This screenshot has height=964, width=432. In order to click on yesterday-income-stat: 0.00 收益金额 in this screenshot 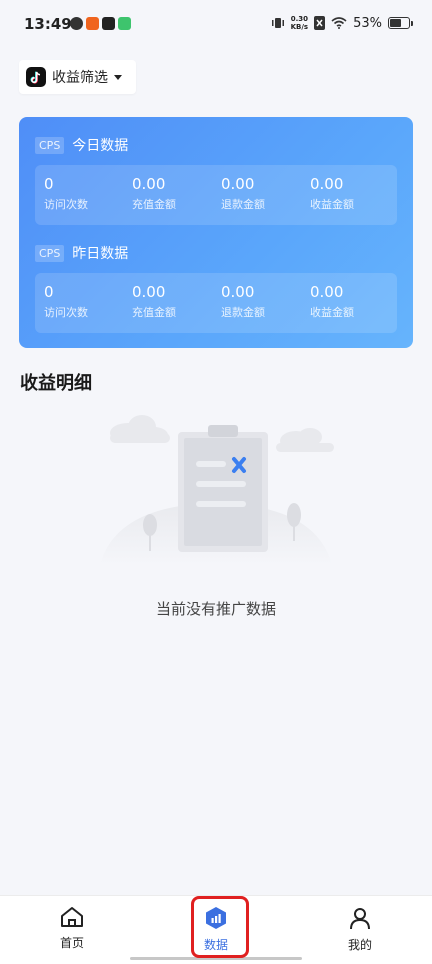, I will do `click(332, 301)`.